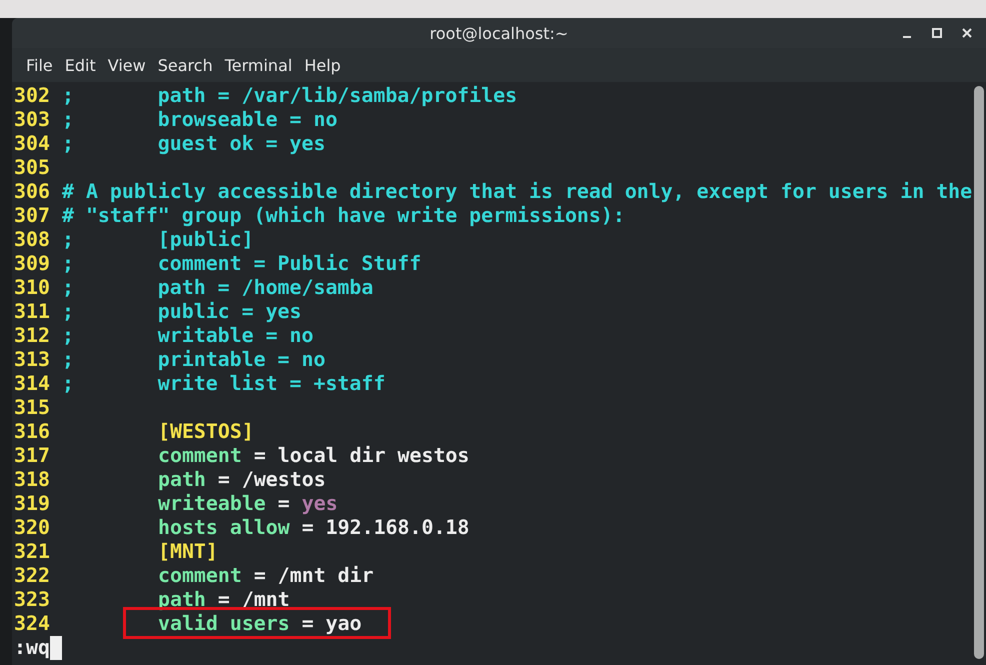 The width and height of the screenshot is (986, 665). I want to click on config-key: writeable, so click(212, 504).